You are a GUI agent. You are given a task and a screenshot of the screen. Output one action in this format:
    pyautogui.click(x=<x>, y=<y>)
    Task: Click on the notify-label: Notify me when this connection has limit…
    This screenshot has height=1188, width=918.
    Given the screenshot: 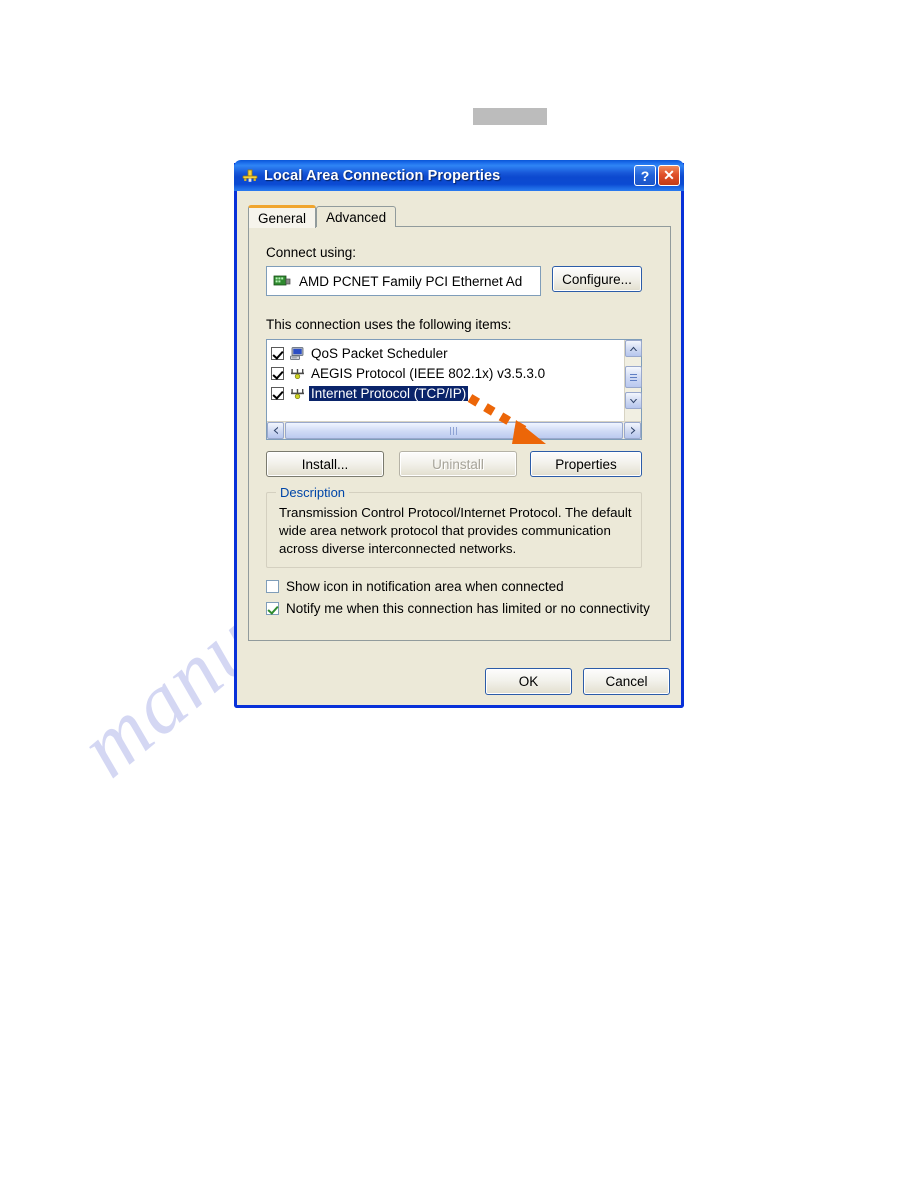 What is the action you would take?
    pyautogui.click(x=468, y=608)
    